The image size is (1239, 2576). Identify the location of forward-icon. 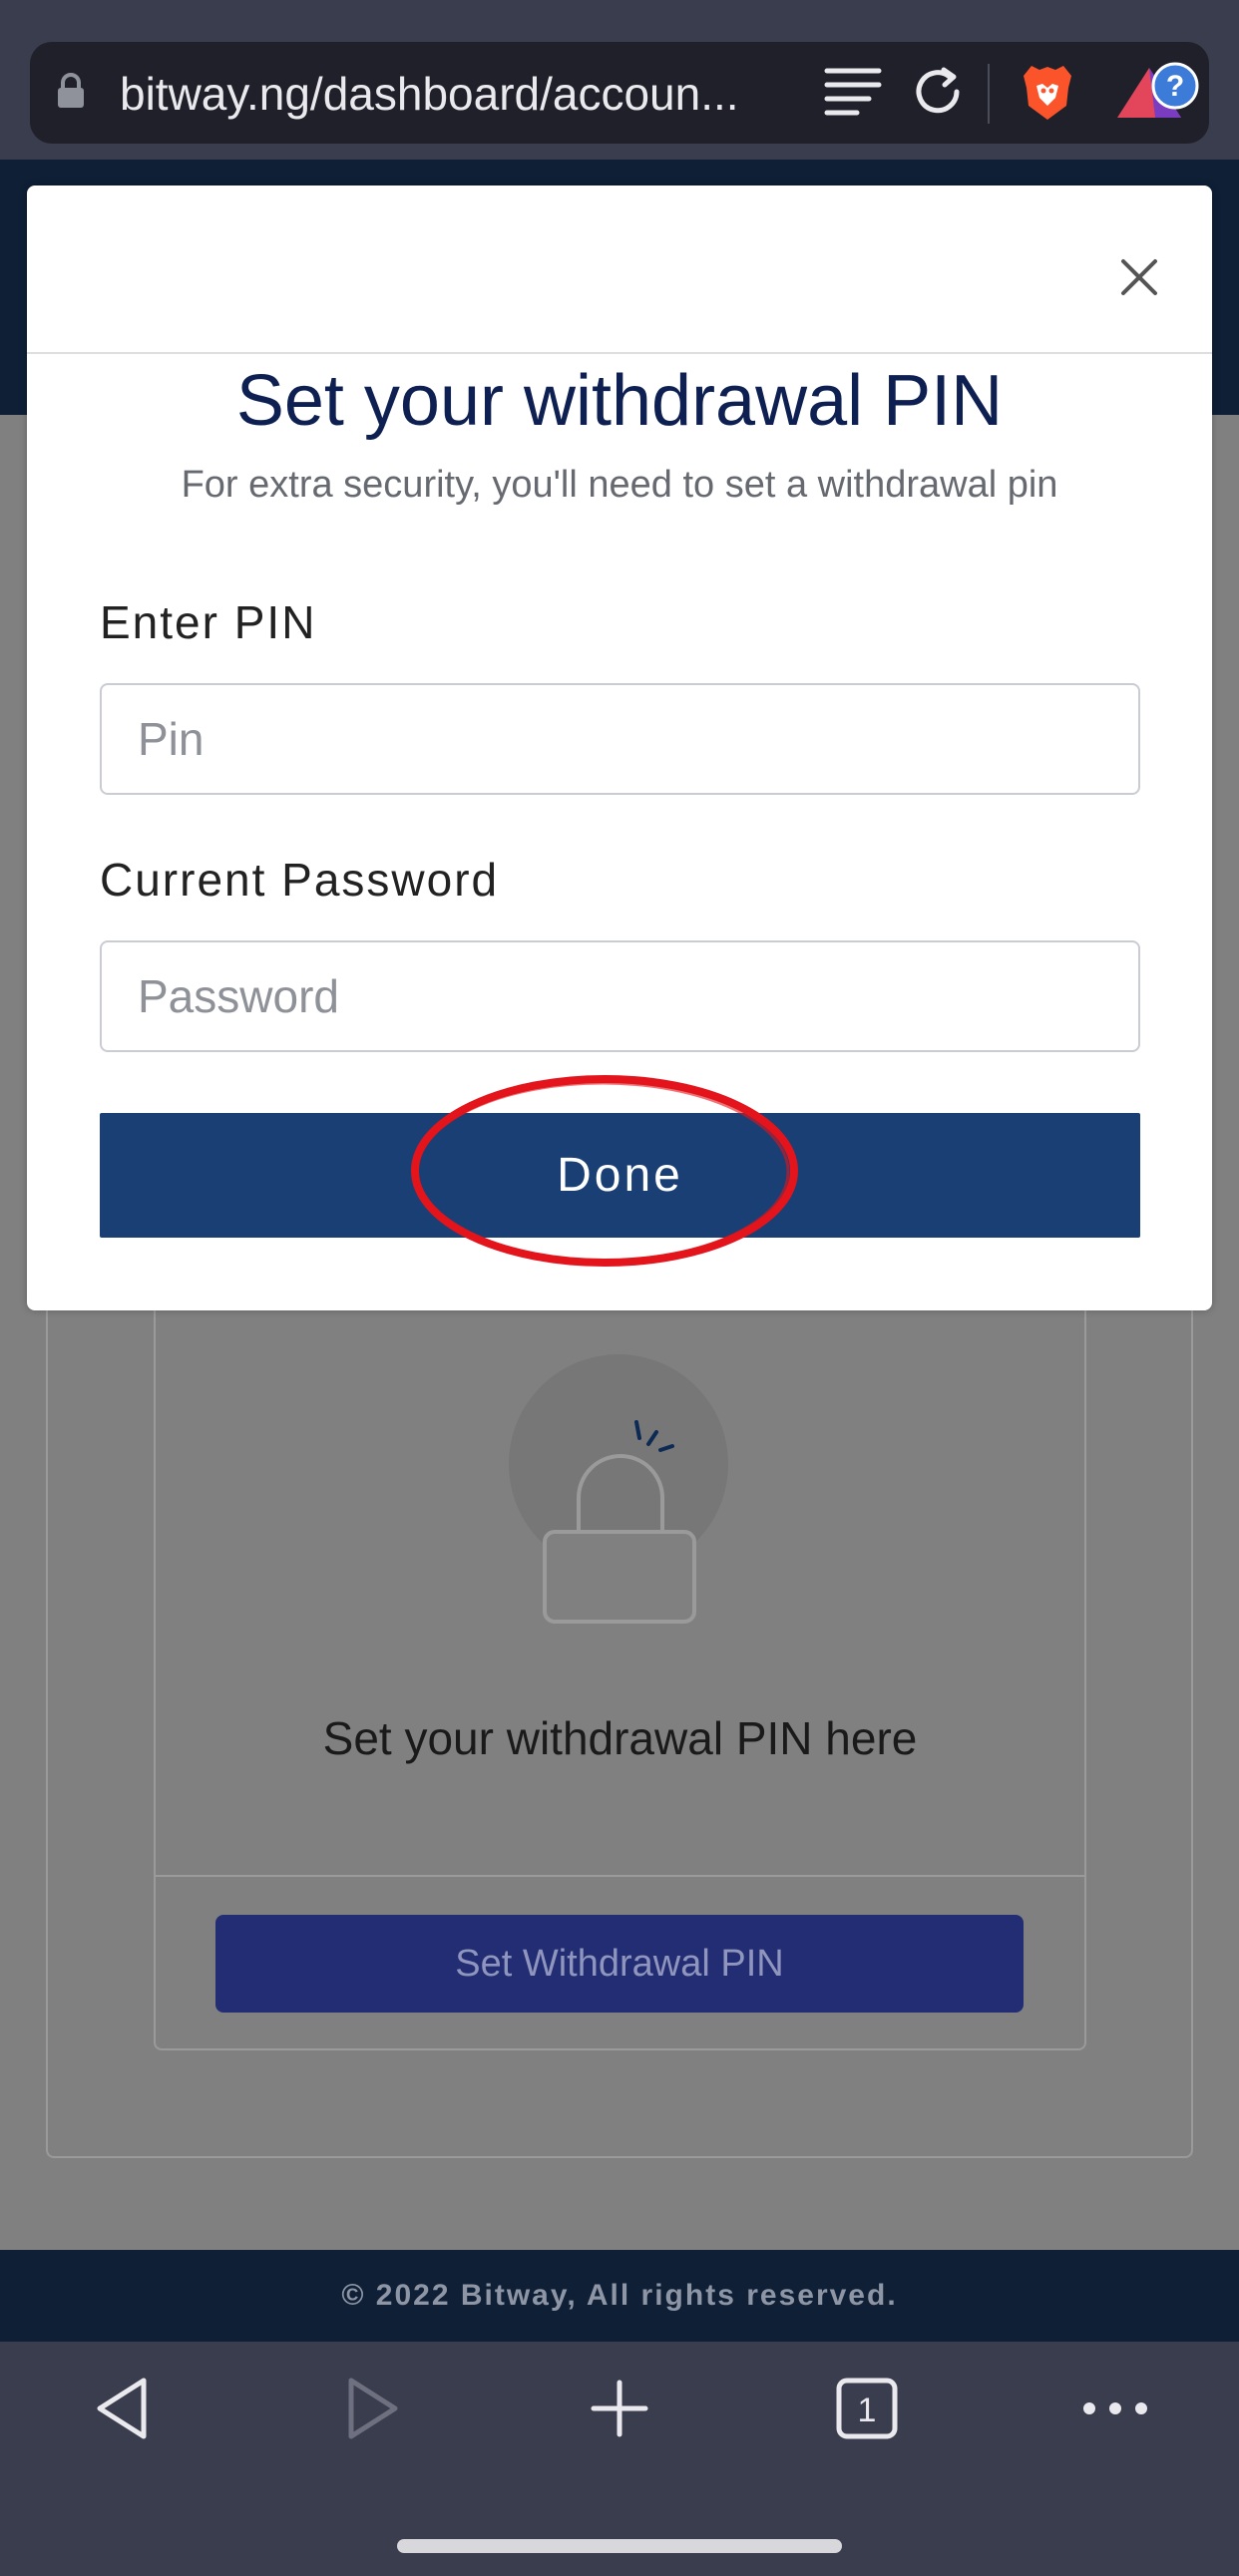
(371, 2408).